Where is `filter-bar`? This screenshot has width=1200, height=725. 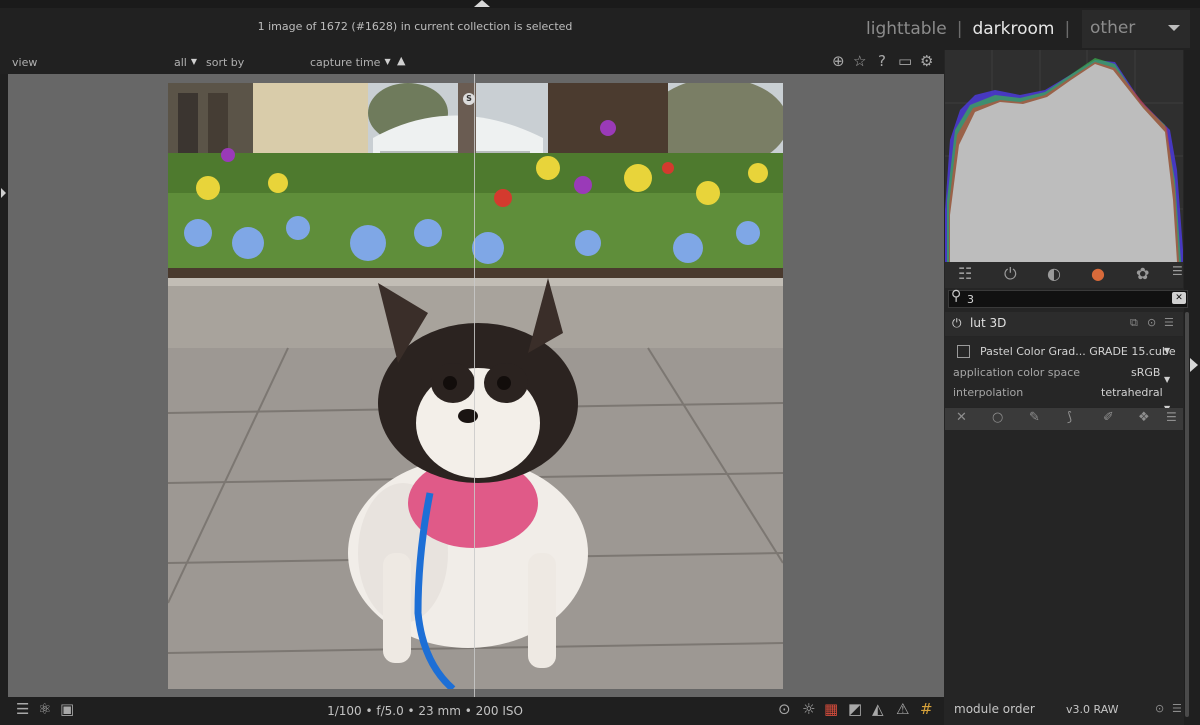 filter-bar is located at coordinates (472, 62).